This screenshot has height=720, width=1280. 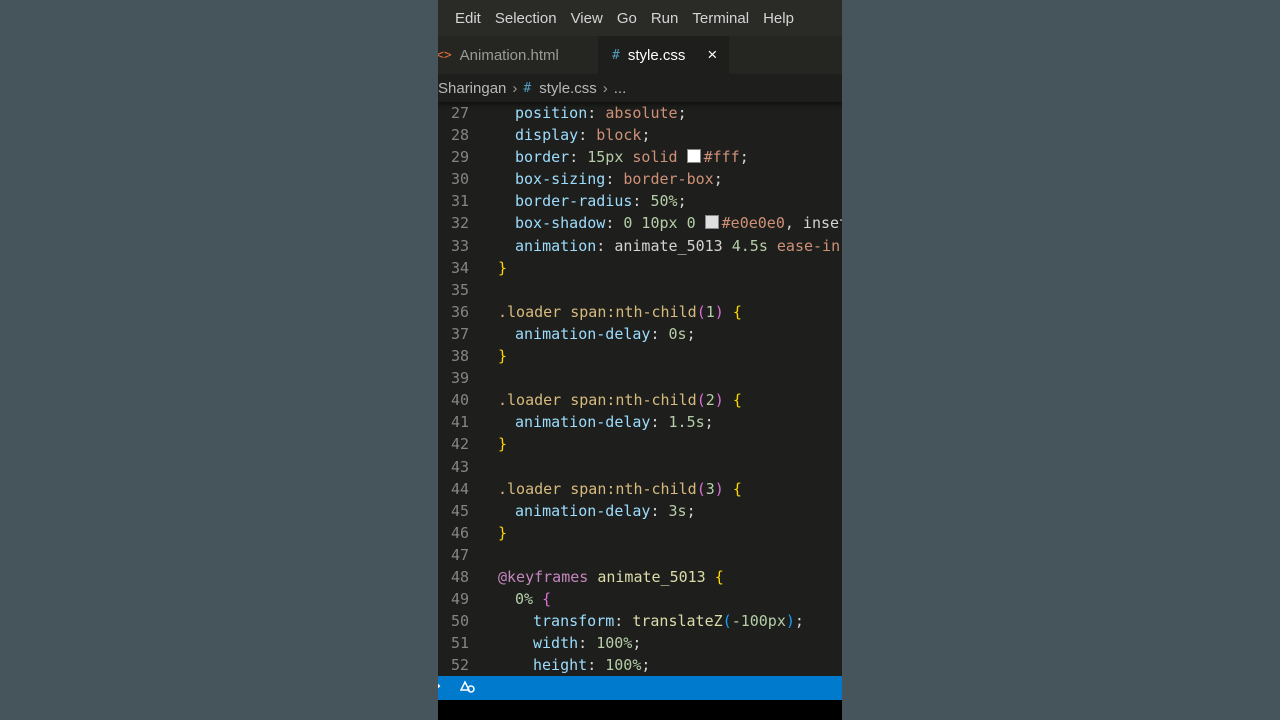 I want to click on code-line: 47, so click(x=640, y=555).